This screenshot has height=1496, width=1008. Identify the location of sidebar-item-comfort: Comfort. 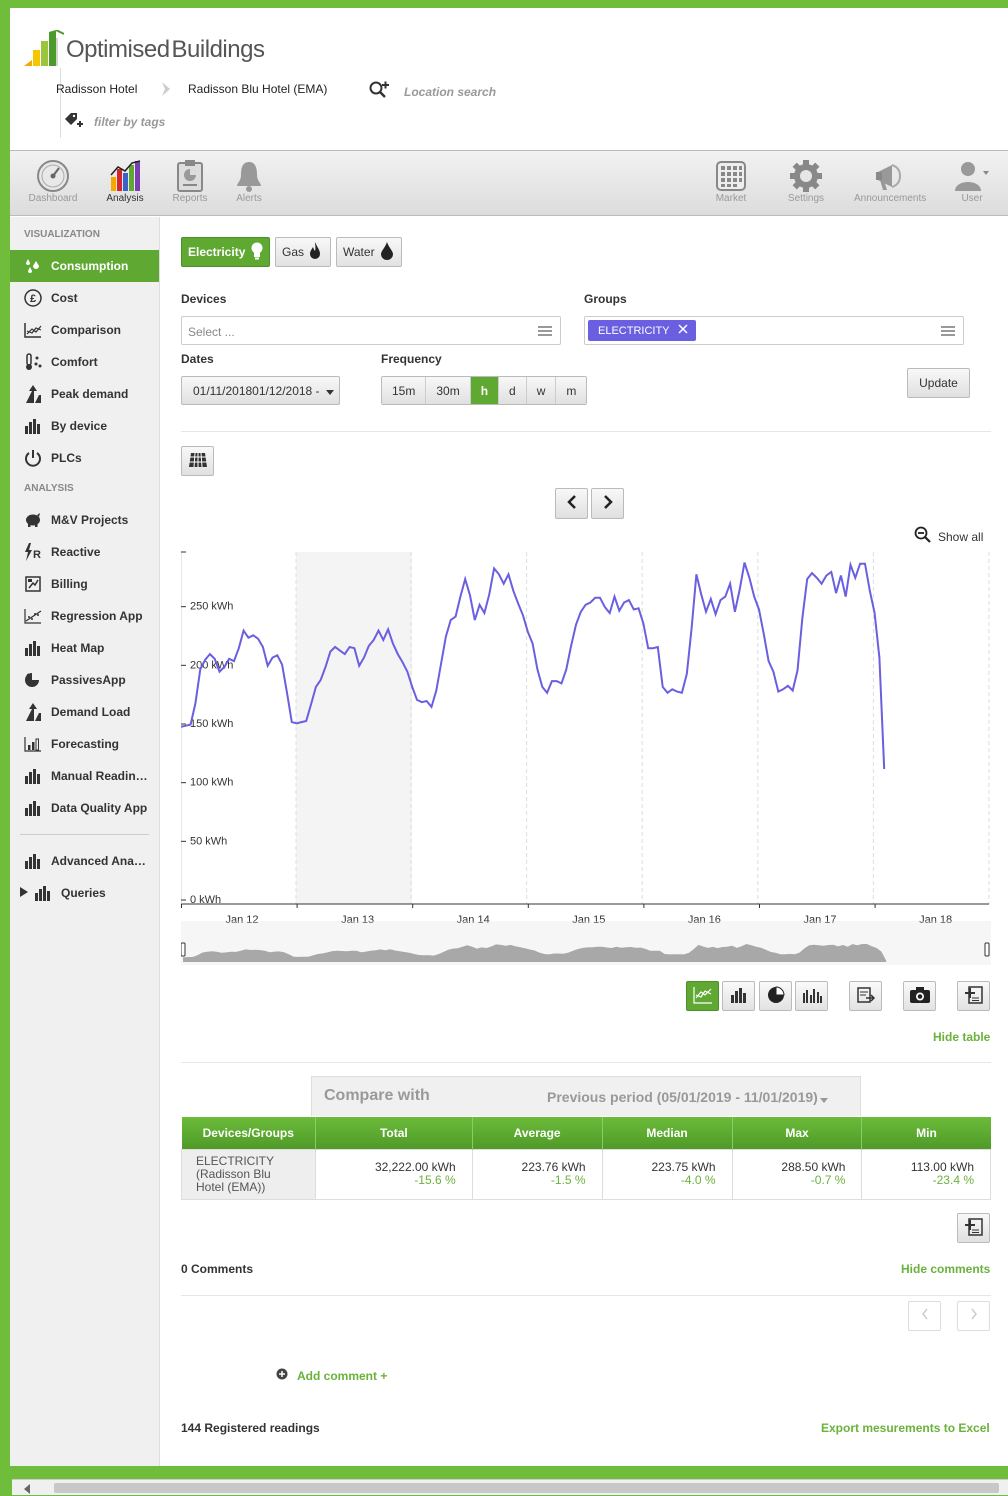
(84, 362).